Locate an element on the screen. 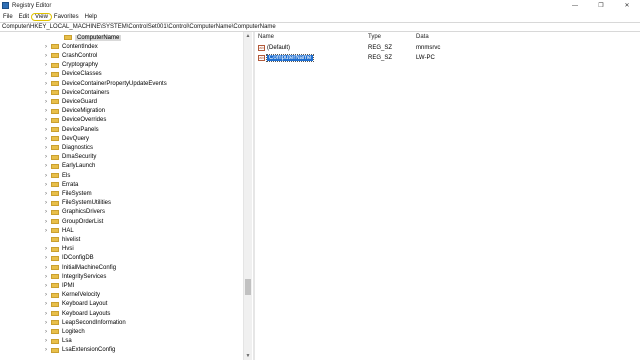 The image size is (640, 360). tree-item: › Hvsi is located at coordinates (58, 249).